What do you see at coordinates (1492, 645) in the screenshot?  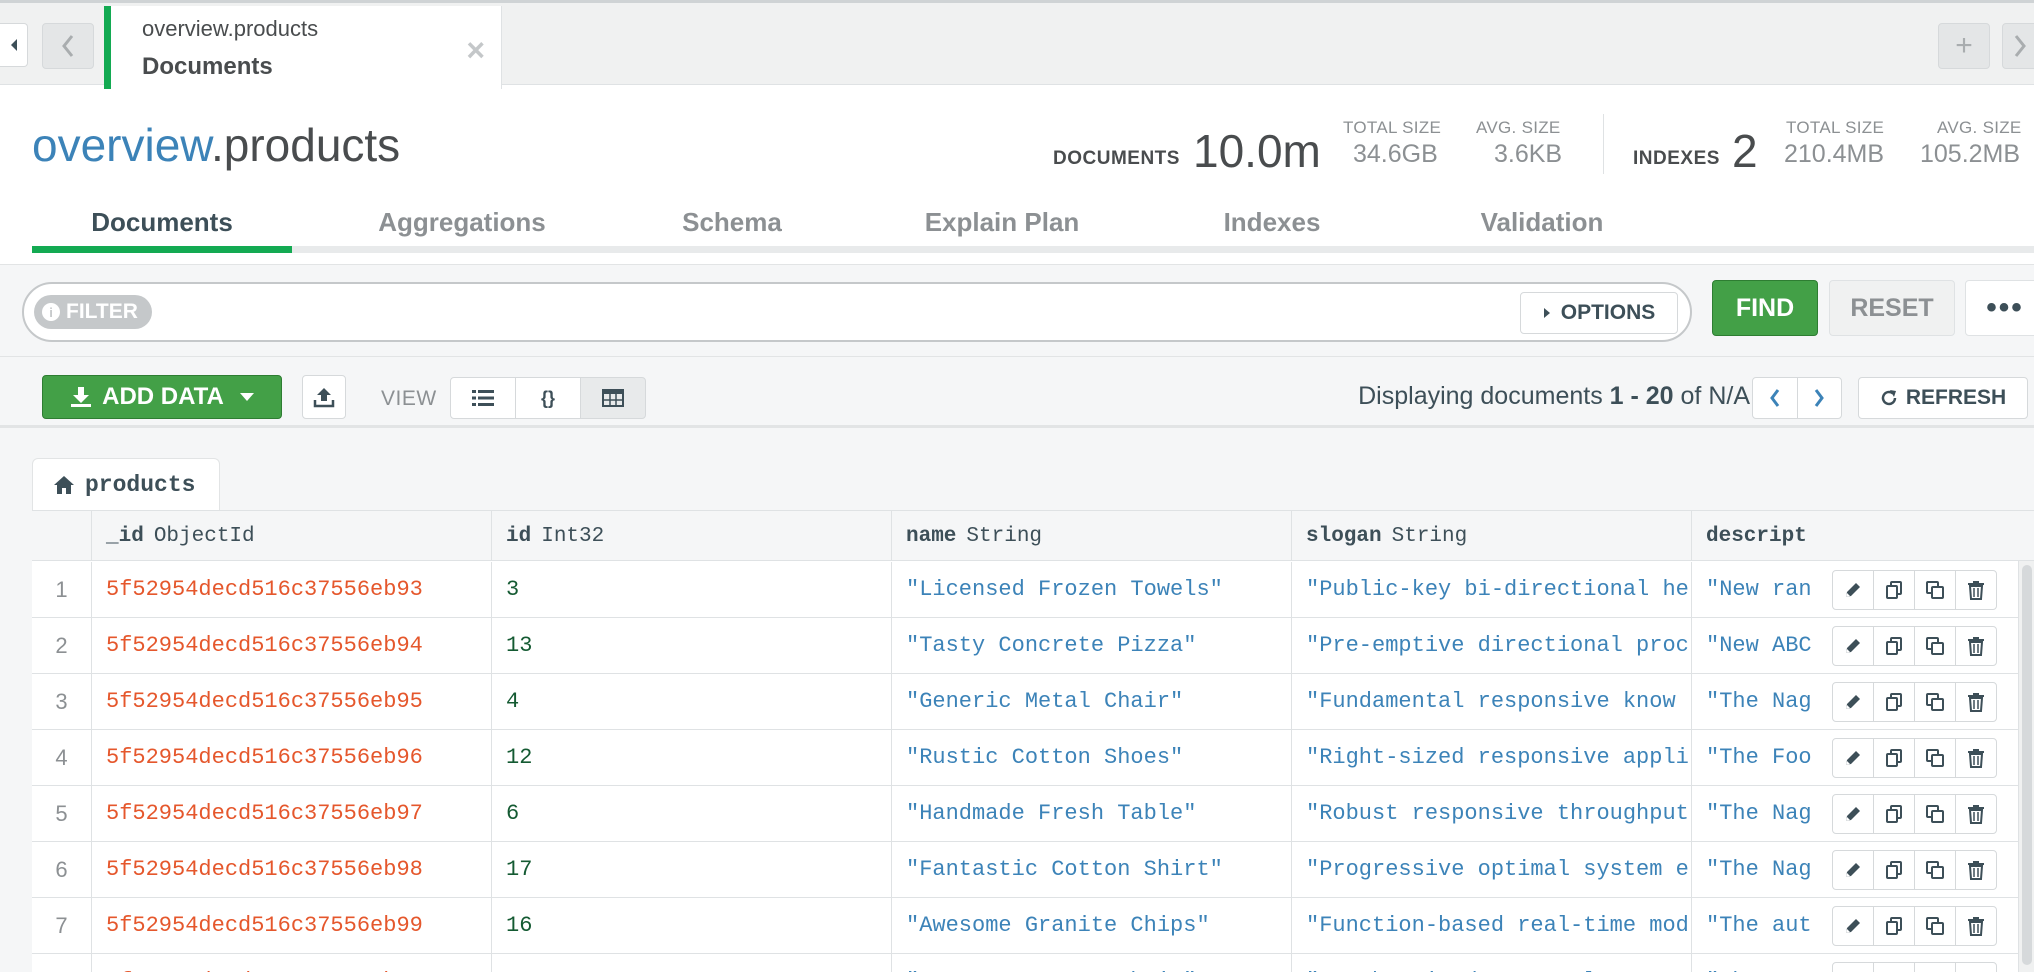 I see `cell-slogan: "Pre-emptive directional proc` at bounding box center [1492, 645].